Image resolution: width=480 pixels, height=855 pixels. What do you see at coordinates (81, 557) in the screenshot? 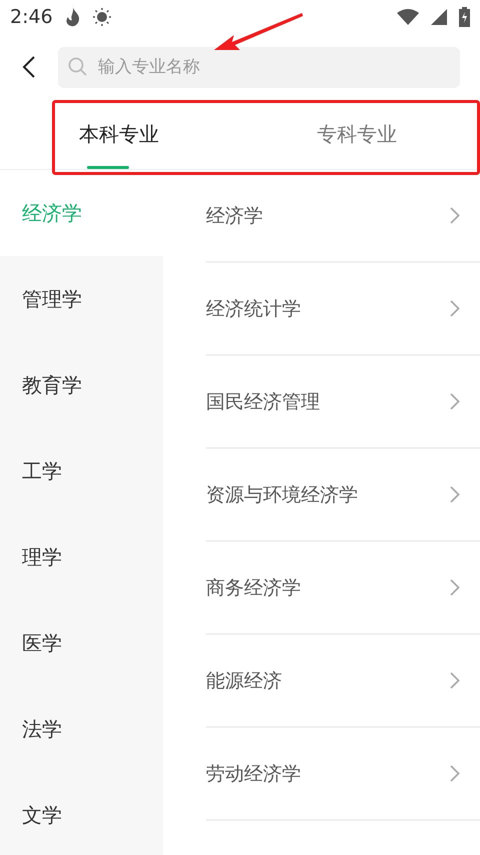
I see `category-item: 理学` at bounding box center [81, 557].